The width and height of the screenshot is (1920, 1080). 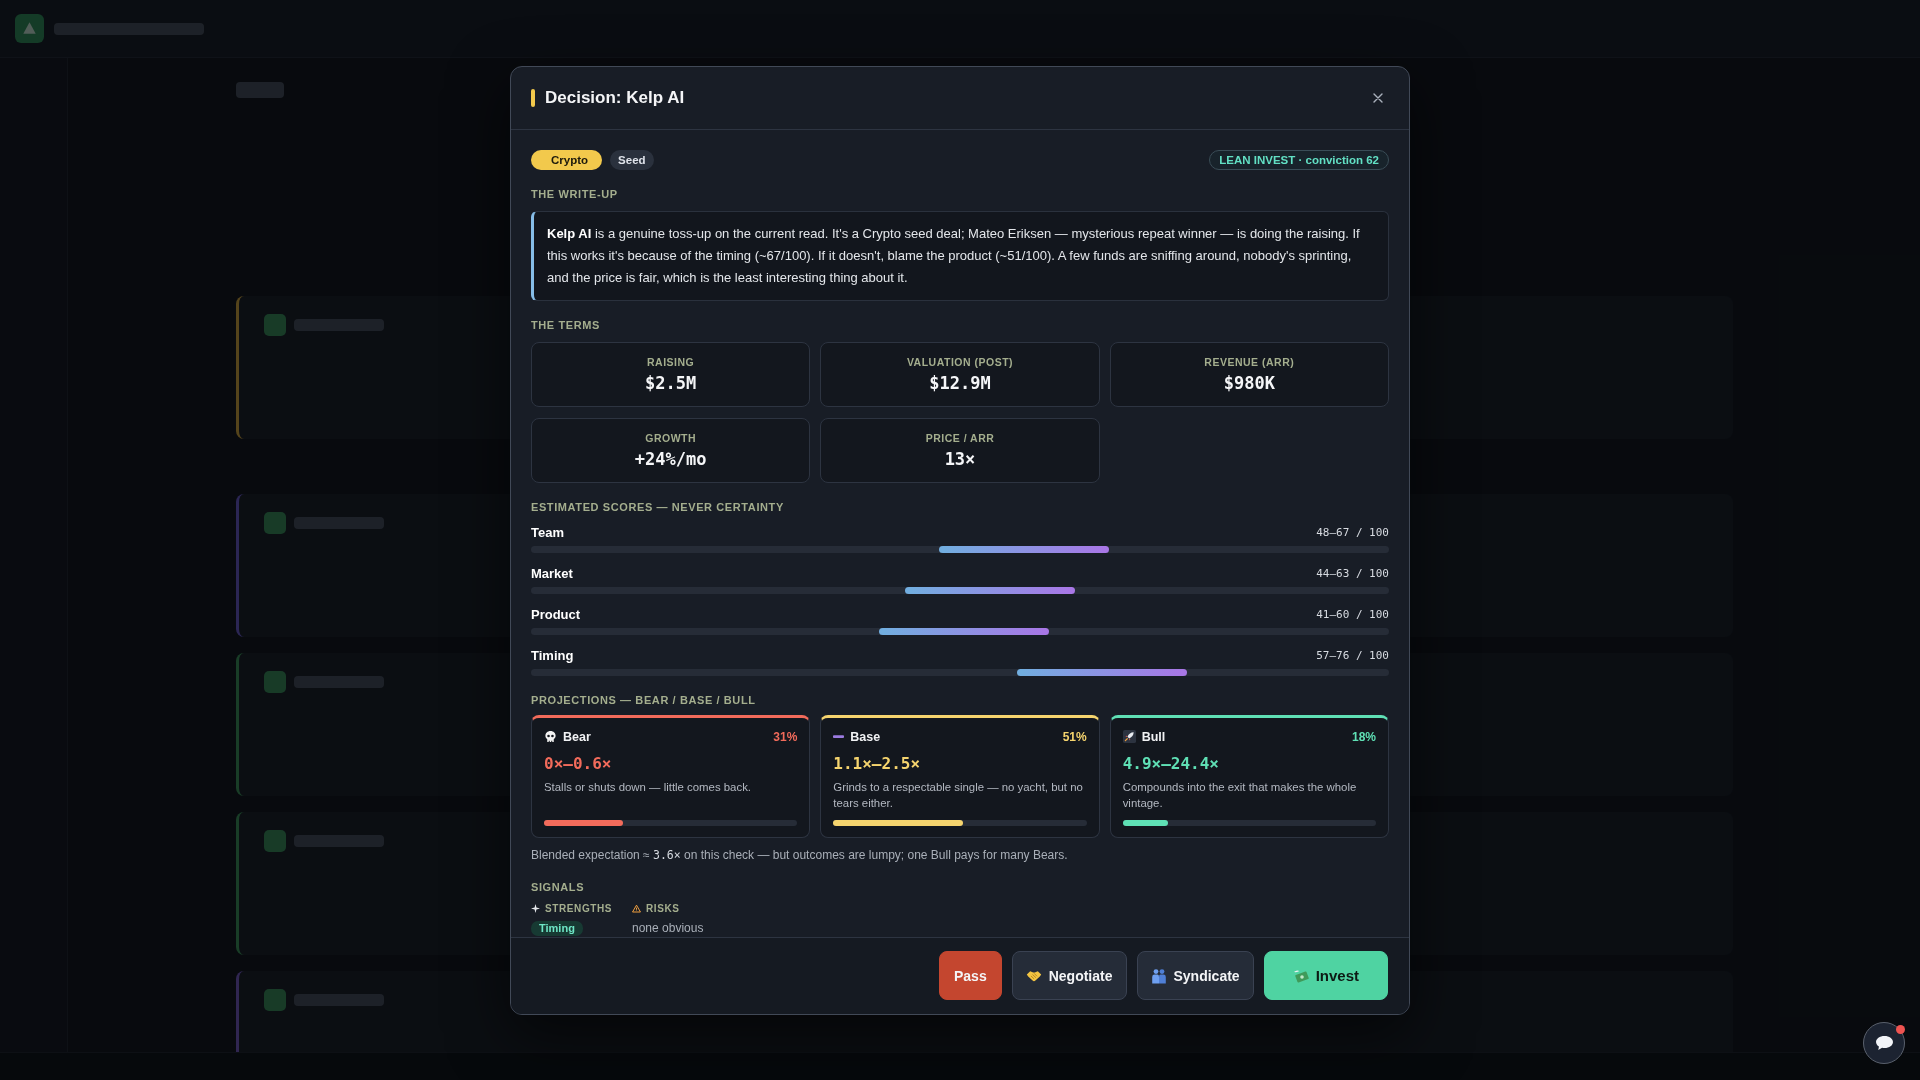 I want to click on term-label: RAISING, so click(x=671, y=362).